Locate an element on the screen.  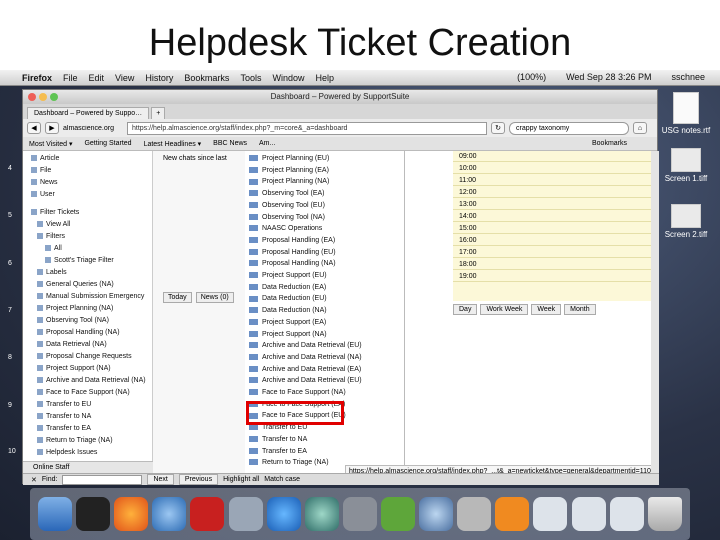
sidebar-queue-item: Proposal Handling (NA) is located at coordinates (78, 332).